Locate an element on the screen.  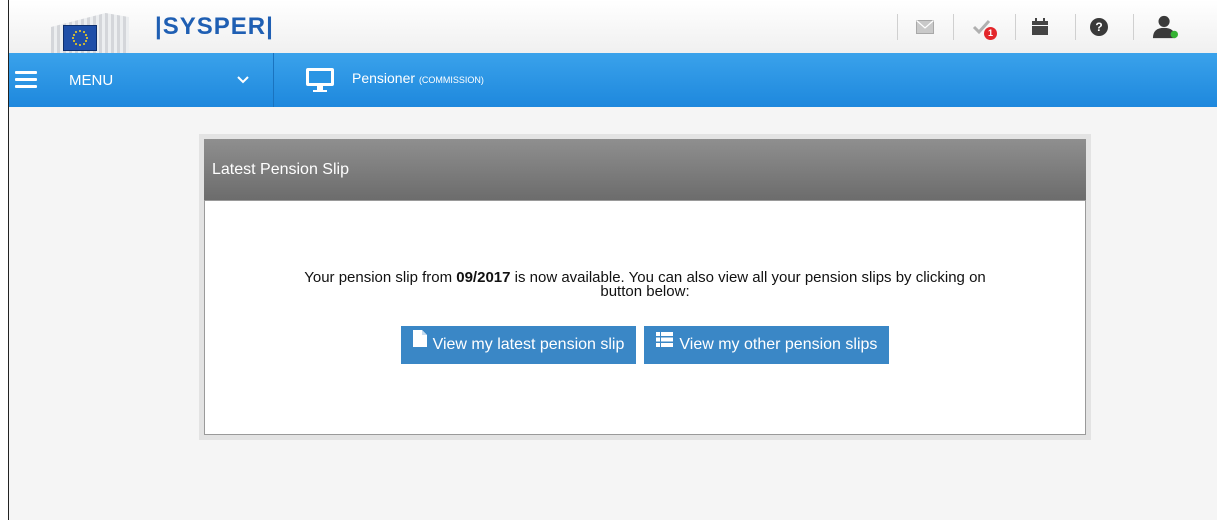
view-latest-slip-button: View my latest pension slip is located at coordinates (518, 344).